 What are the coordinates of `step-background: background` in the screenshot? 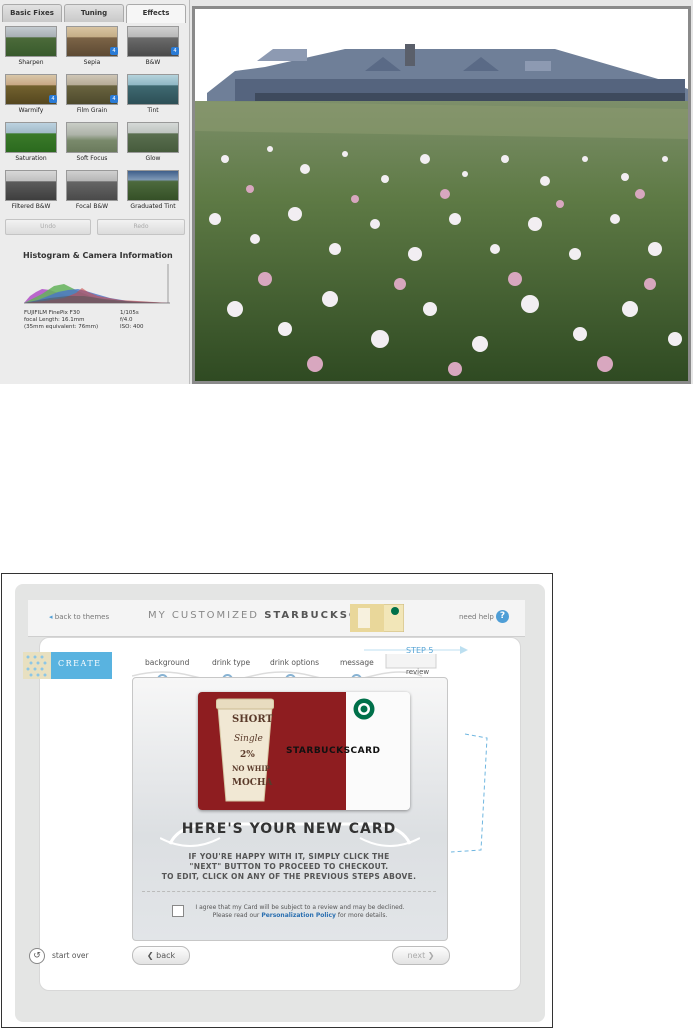 It's located at (167, 662).